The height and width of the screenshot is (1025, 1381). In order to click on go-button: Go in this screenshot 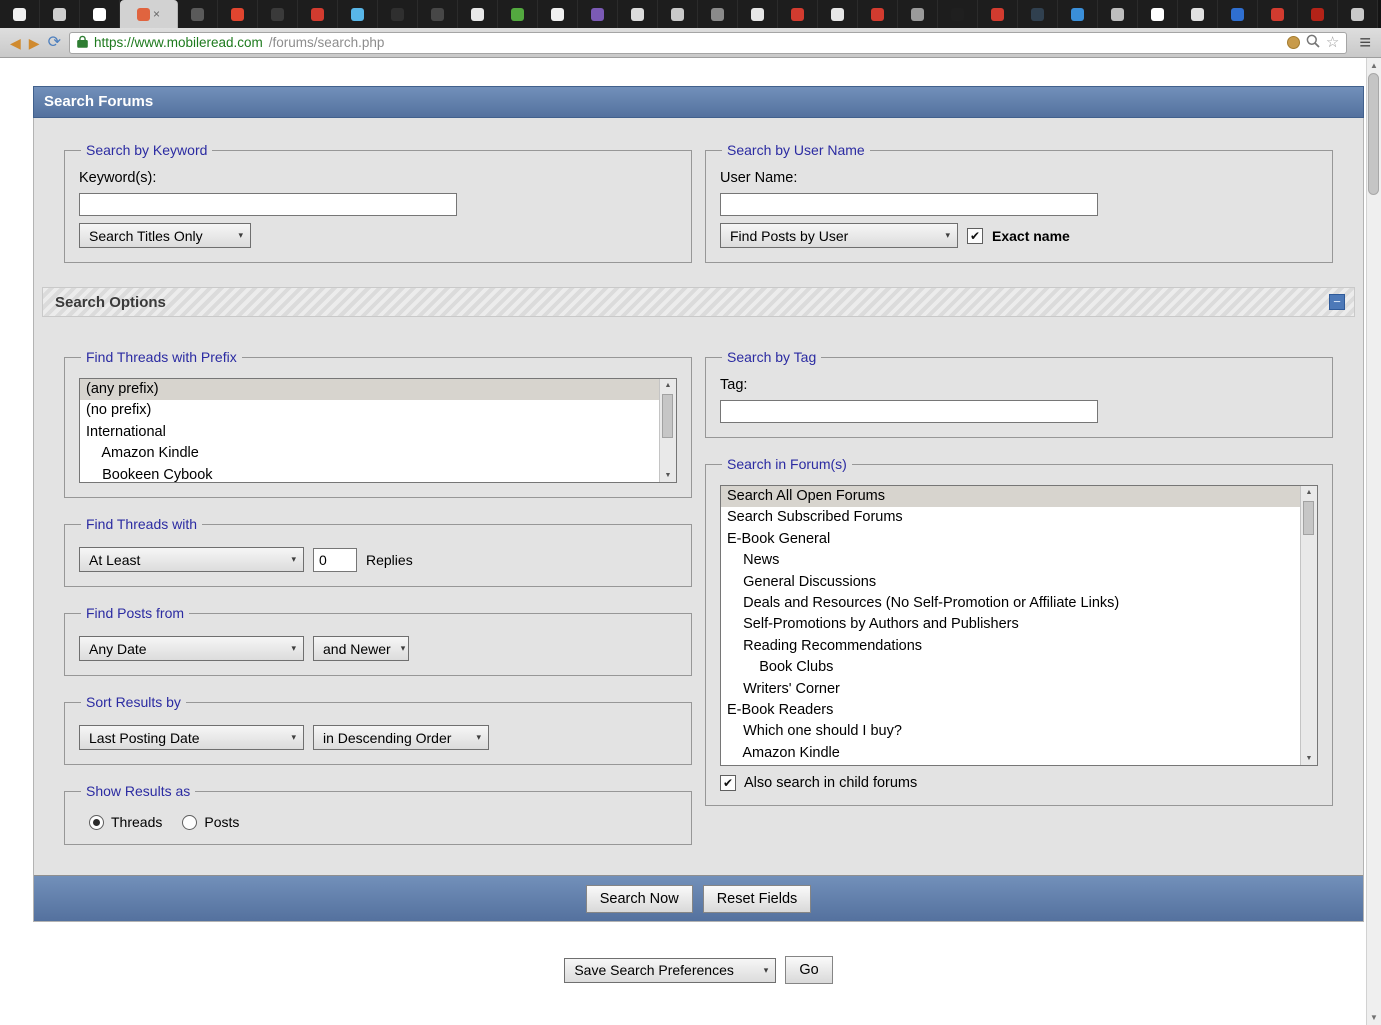, I will do `click(809, 970)`.